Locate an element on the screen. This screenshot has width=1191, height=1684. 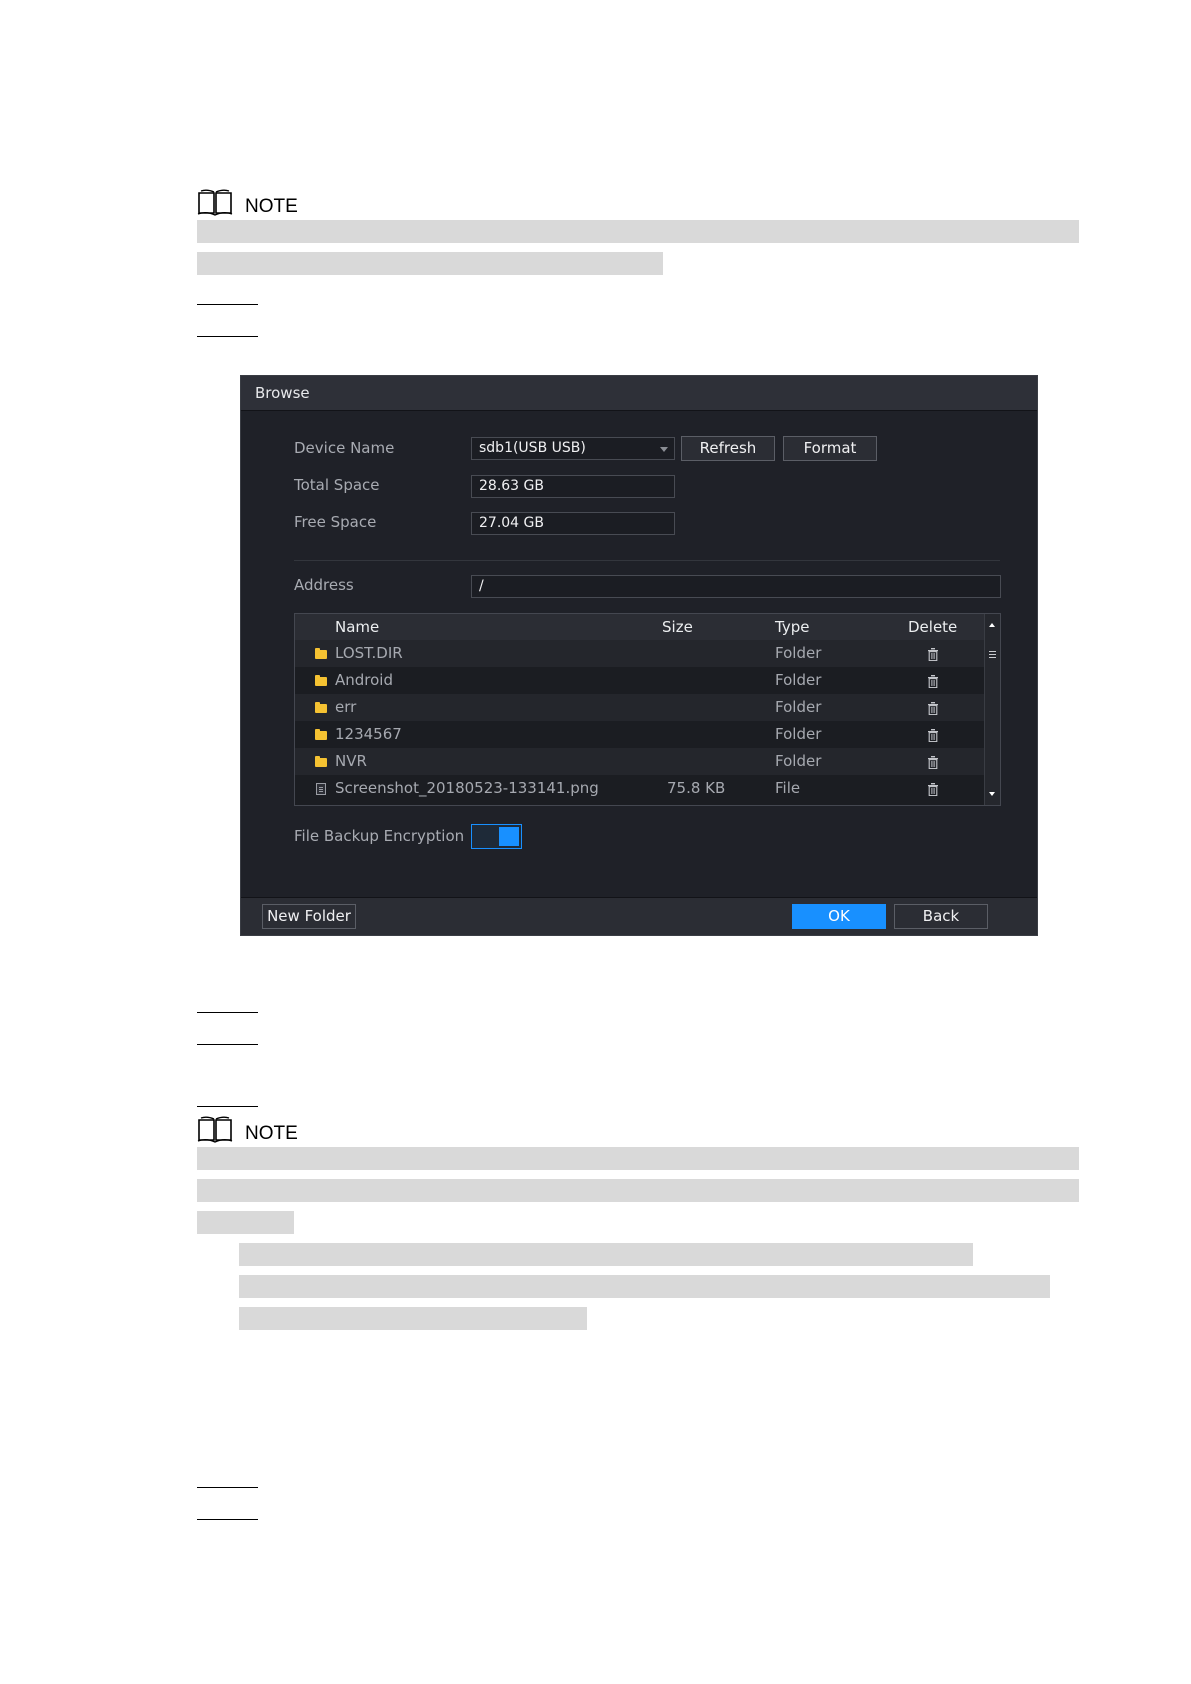
total-space-label: Total Space is located at coordinates (337, 485).